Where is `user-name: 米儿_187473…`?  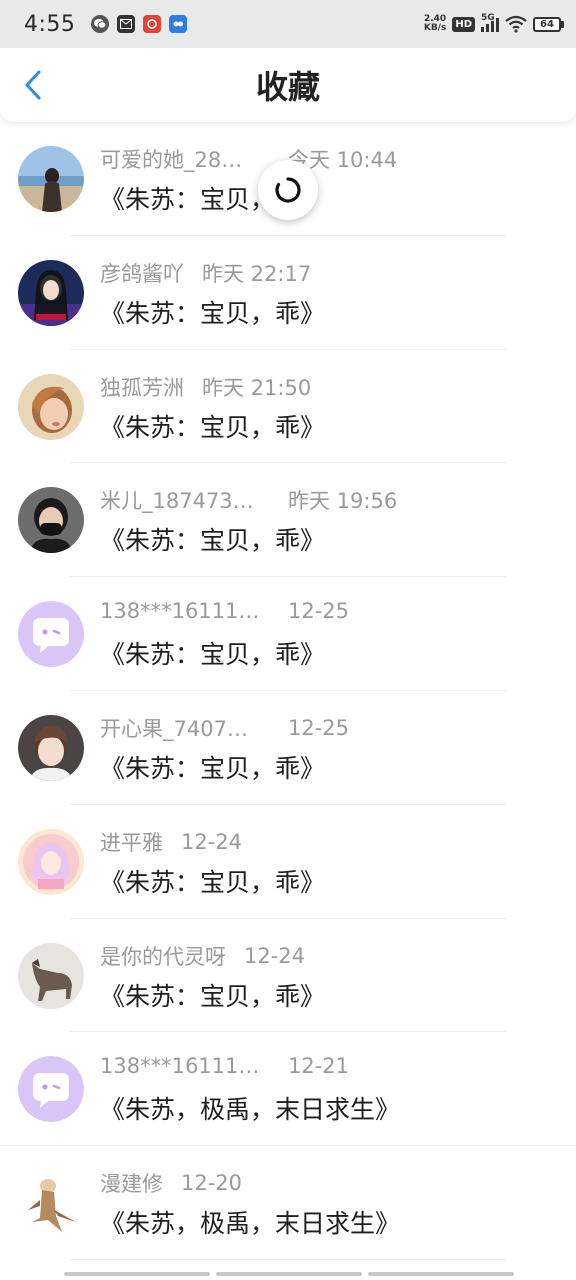
user-name: 米儿_187473… is located at coordinates (177, 501).